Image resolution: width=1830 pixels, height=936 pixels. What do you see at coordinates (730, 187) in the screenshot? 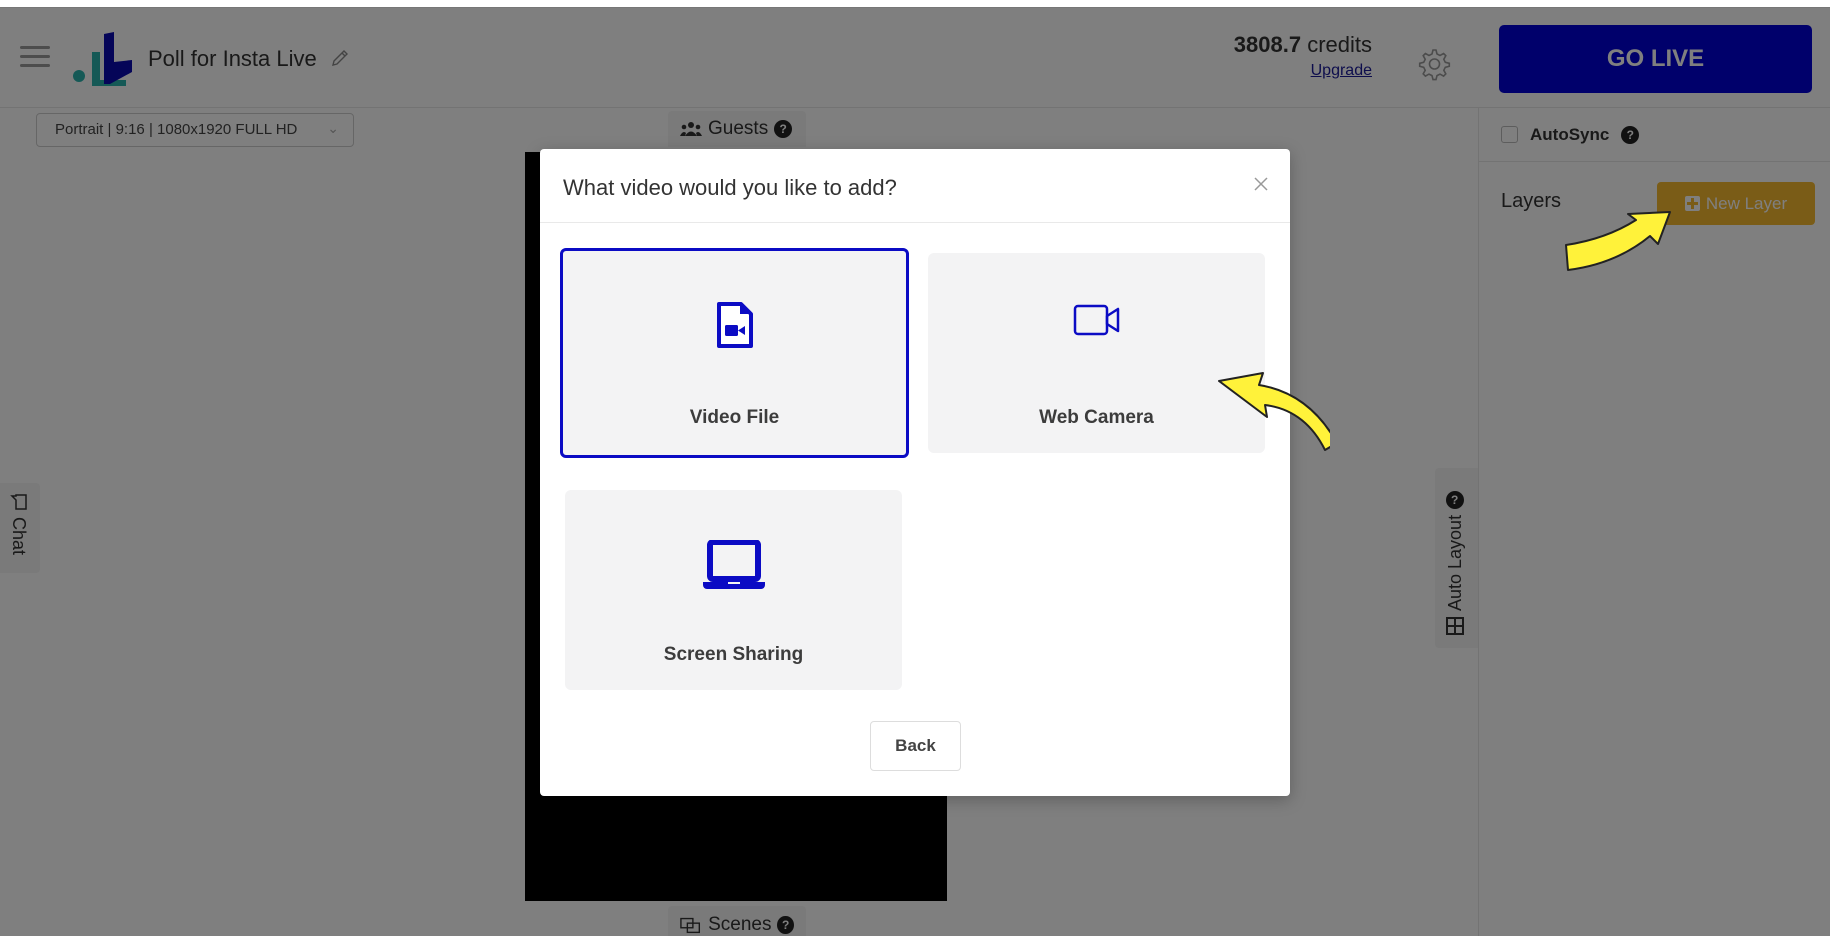
I see `modal-title: What video would you like to add?` at bounding box center [730, 187].